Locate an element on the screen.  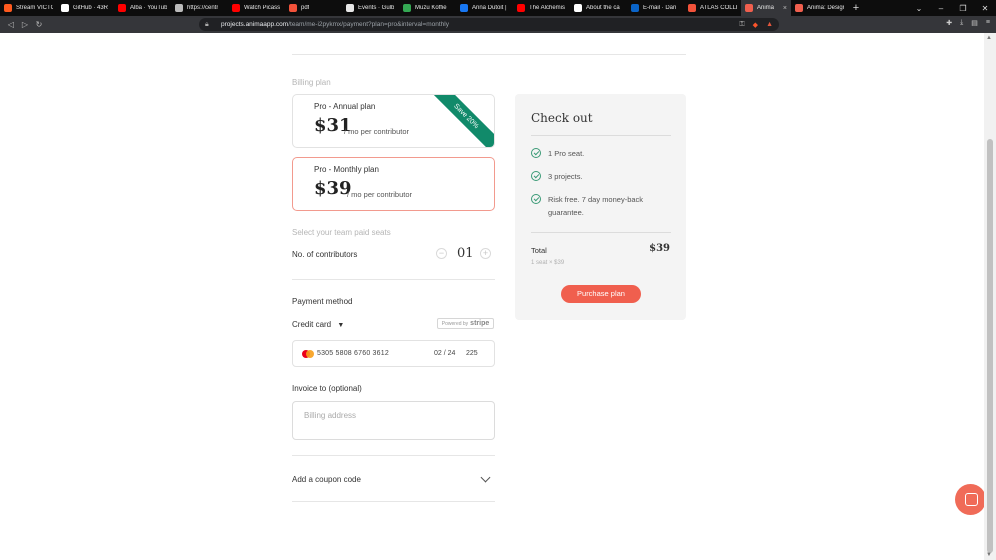
purchase-plan-button: Purchase plan is located at coordinates (601, 294).